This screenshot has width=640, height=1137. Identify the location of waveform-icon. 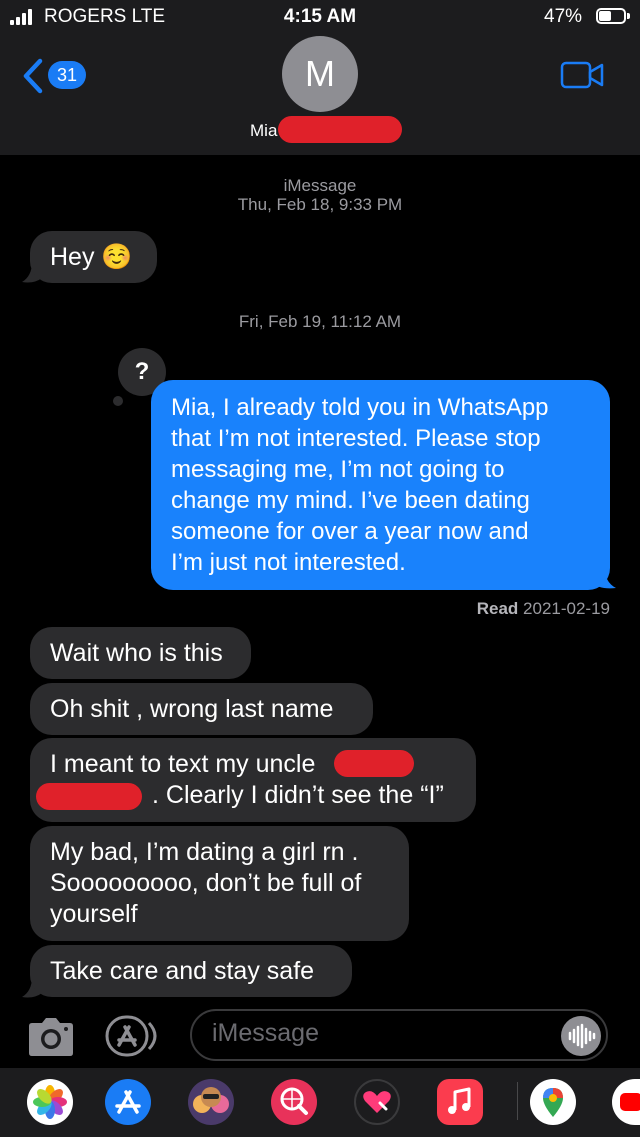
(582, 1036).